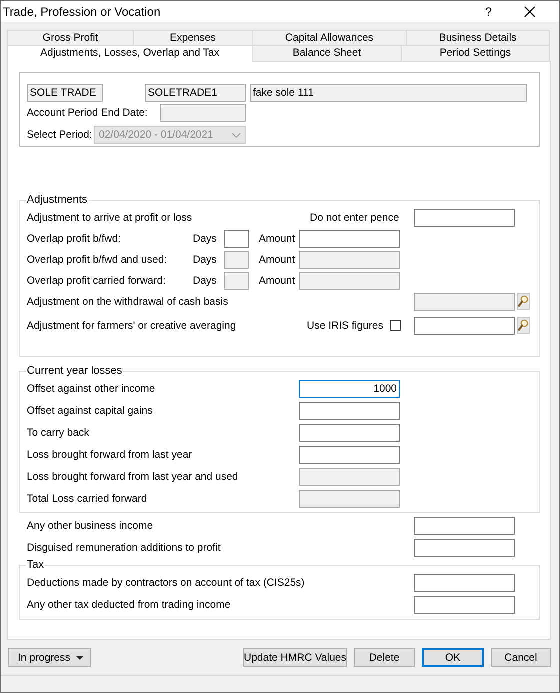 This screenshot has width=560, height=693. What do you see at coordinates (124, 548) in the screenshot?
I see `field-label: Disguised remuneration additions to profit` at bounding box center [124, 548].